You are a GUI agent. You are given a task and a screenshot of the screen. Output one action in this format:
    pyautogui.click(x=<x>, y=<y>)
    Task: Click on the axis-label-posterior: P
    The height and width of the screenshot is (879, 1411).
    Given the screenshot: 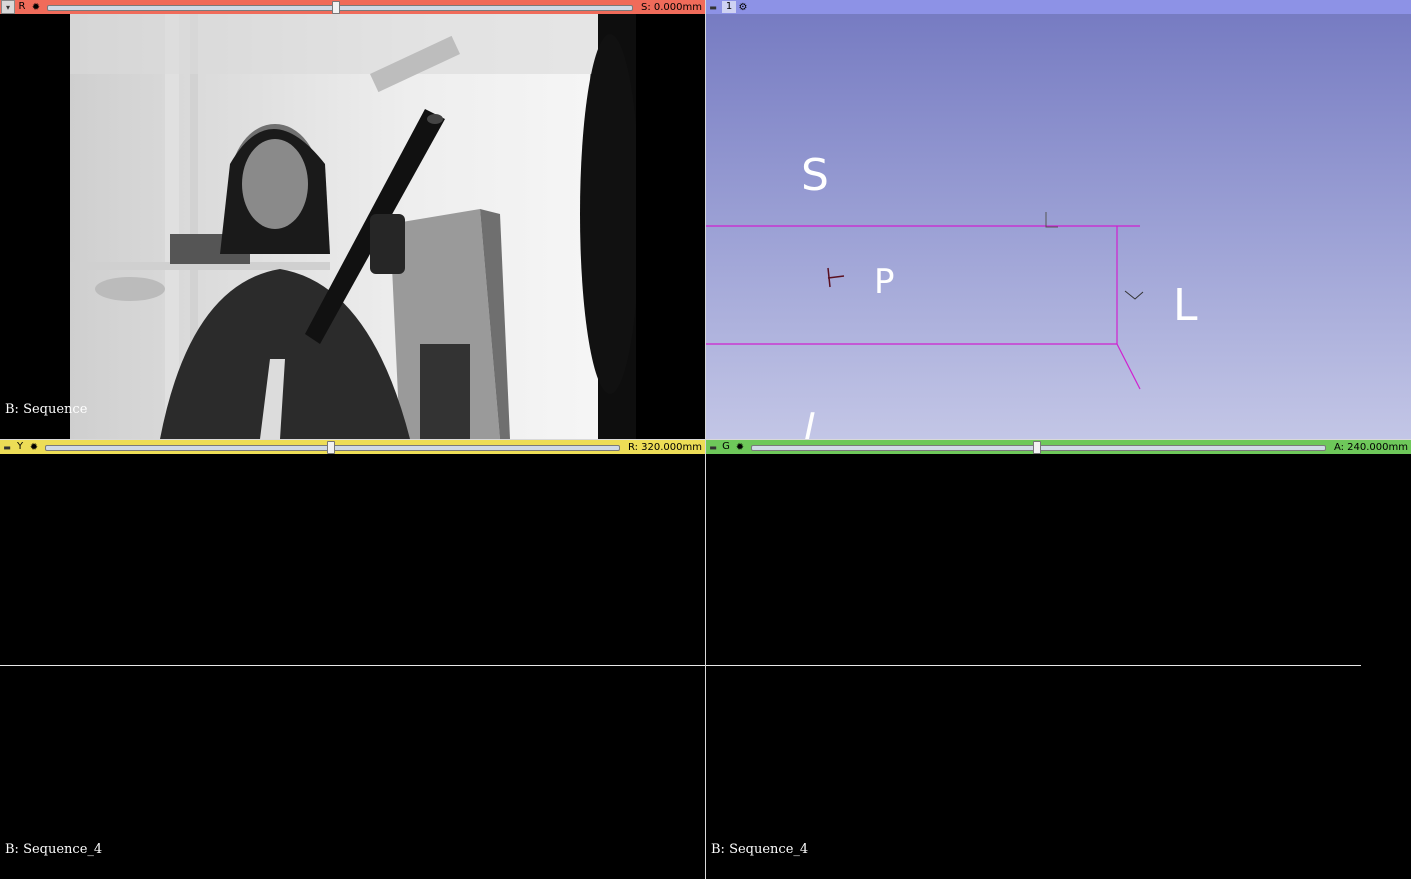 What is the action you would take?
    pyautogui.click(x=884, y=282)
    